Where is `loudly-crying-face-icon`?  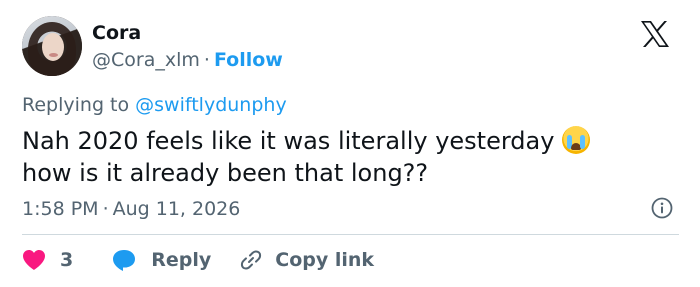
loudly-crying-face-icon is located at coordinates (576, 140).